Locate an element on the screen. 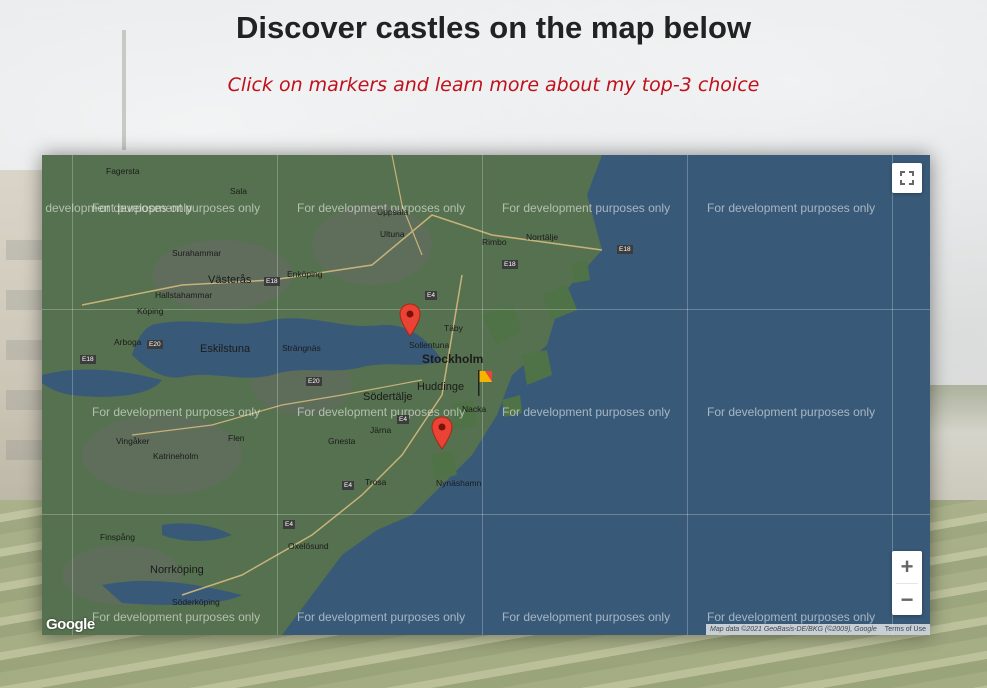 The width and height of the screenshot is (987, 688). place-label: Vingåker is located at coordinates (133, 441).